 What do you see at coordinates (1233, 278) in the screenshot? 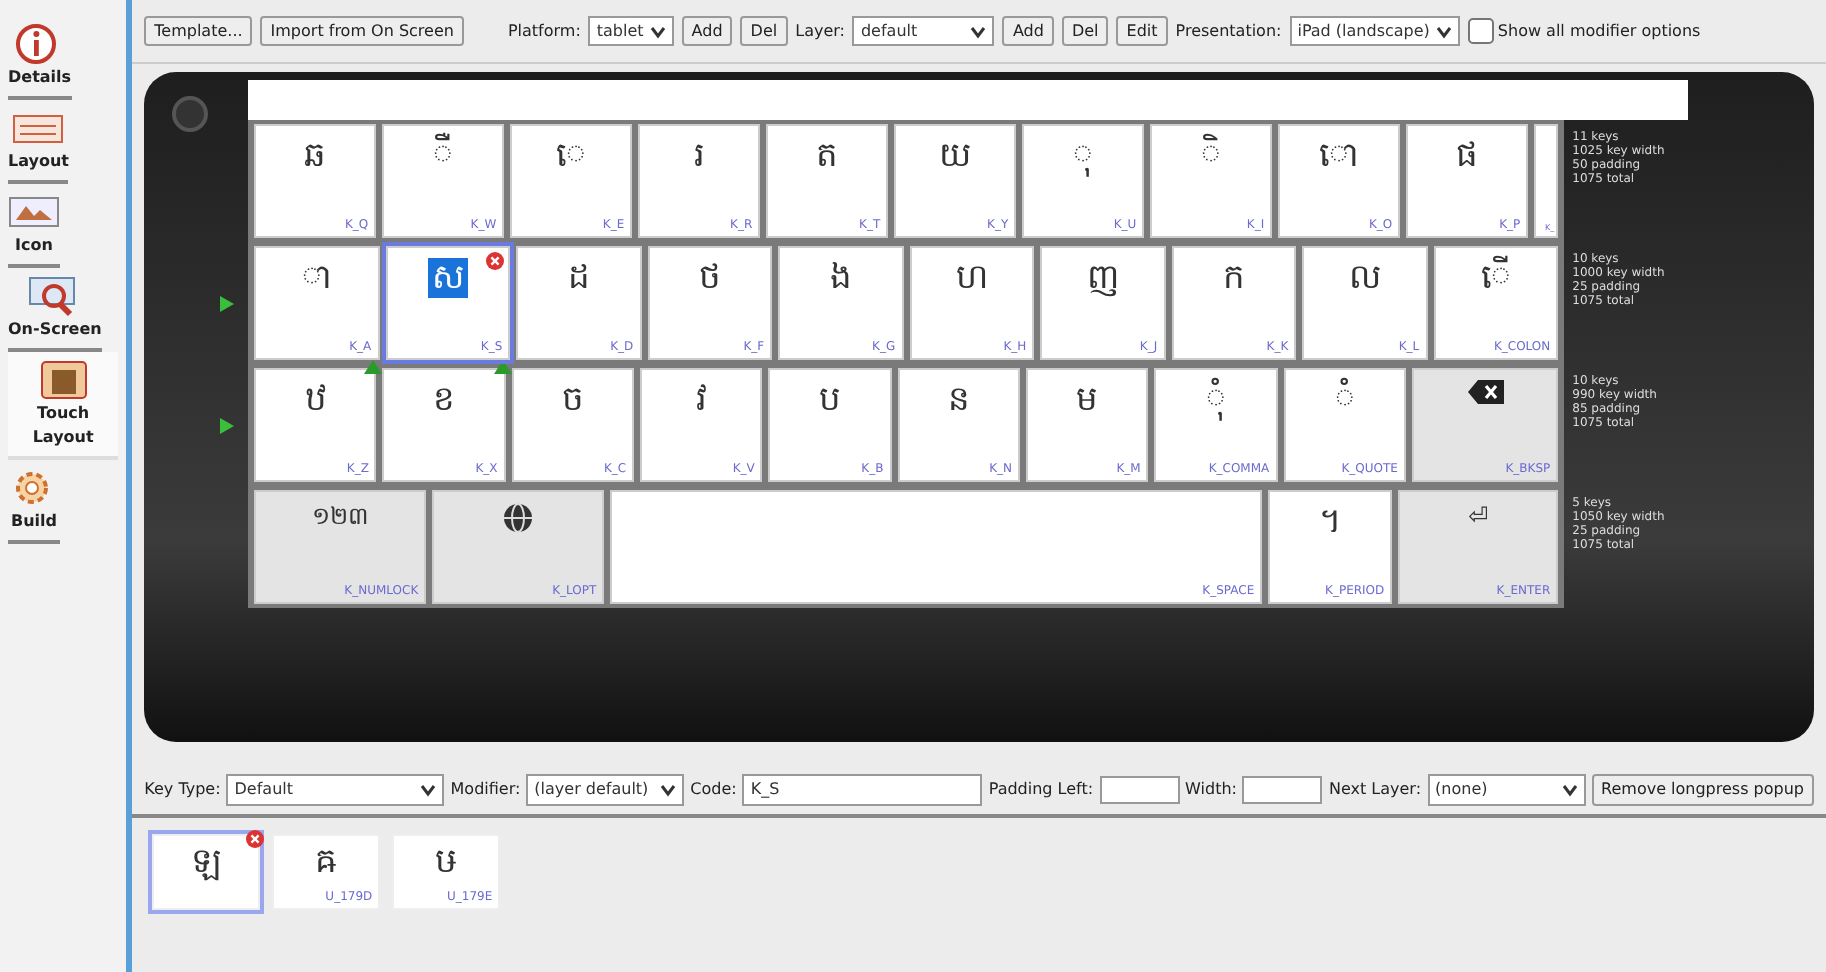
I see `key-label: ក` at bounding box center [1233, 278].